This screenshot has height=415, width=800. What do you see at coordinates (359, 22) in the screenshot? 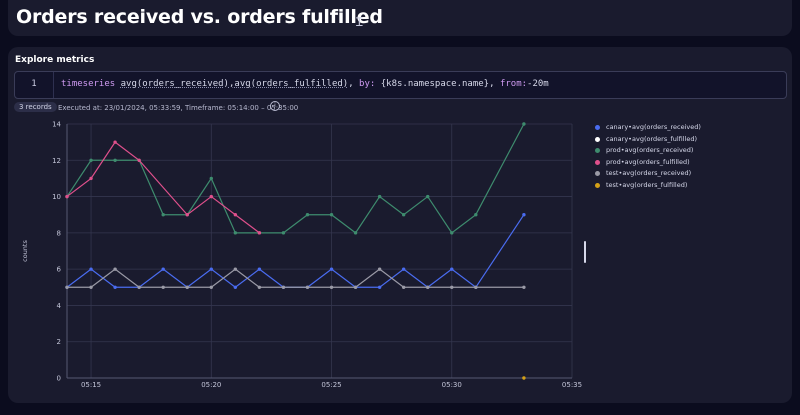
I see `text-cursor-icon: Ɪ` at bounding box center [359, 22].